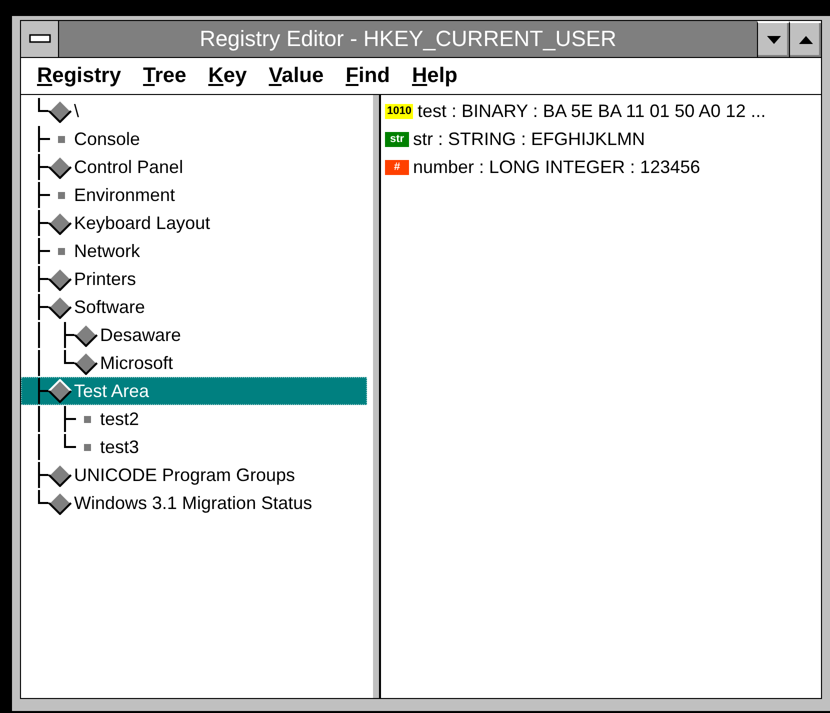  I want to click on minimize-button, so click(773, 39).